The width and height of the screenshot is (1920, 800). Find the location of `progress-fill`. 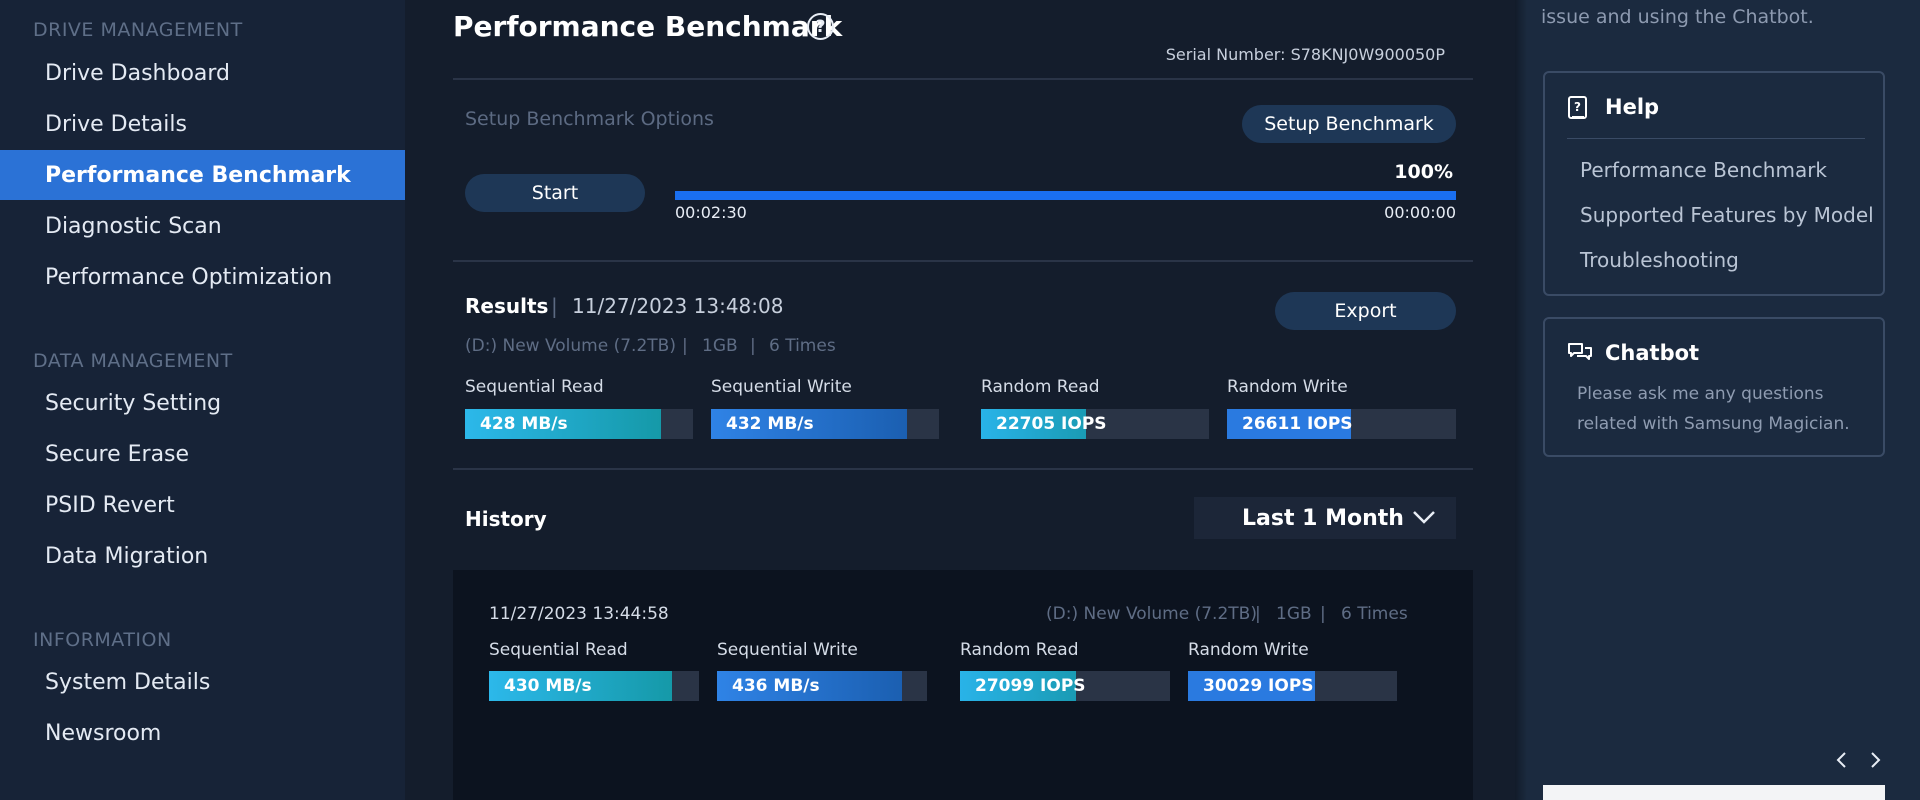

progress-fill is located at coordinates (1065, 195).